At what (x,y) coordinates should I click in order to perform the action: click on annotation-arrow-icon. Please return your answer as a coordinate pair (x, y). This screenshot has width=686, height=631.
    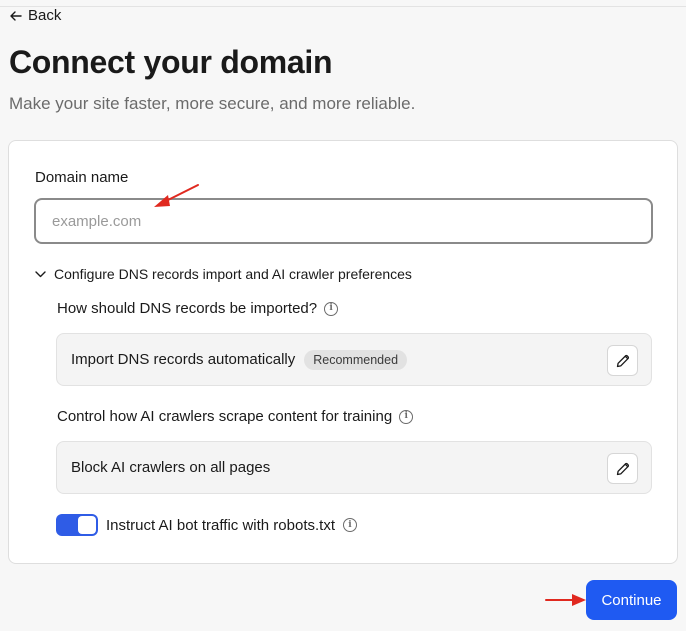
    Looking at the image, I should click on (565, 600).